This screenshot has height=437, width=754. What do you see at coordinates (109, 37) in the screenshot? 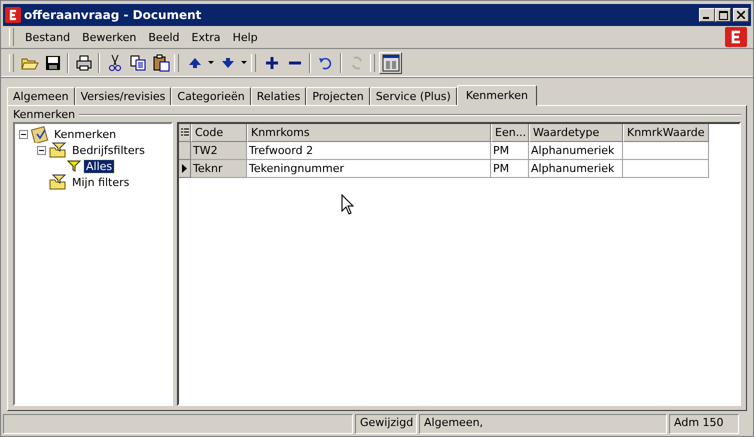
I see `menu-item: Bewerken` at bounding box center [109, 37].